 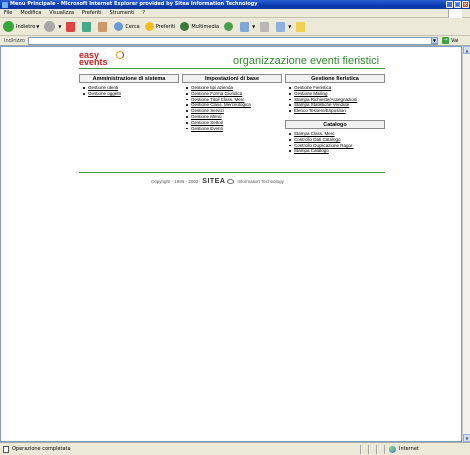 I want to click on favorites-button: Preferiti, so click(x=160, y=26).